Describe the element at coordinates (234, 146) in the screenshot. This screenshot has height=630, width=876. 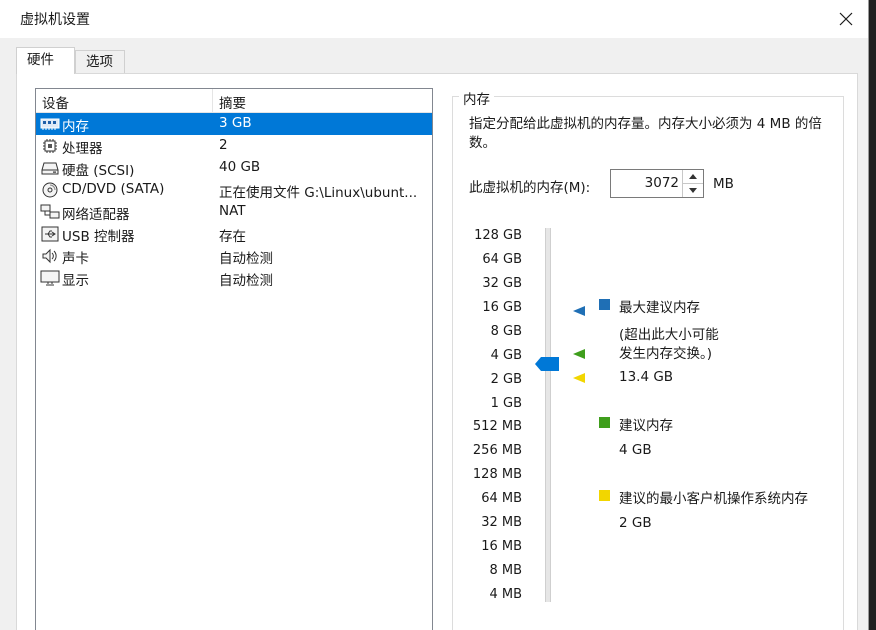
I see `device-row-processor: 处理器 2` at that location.